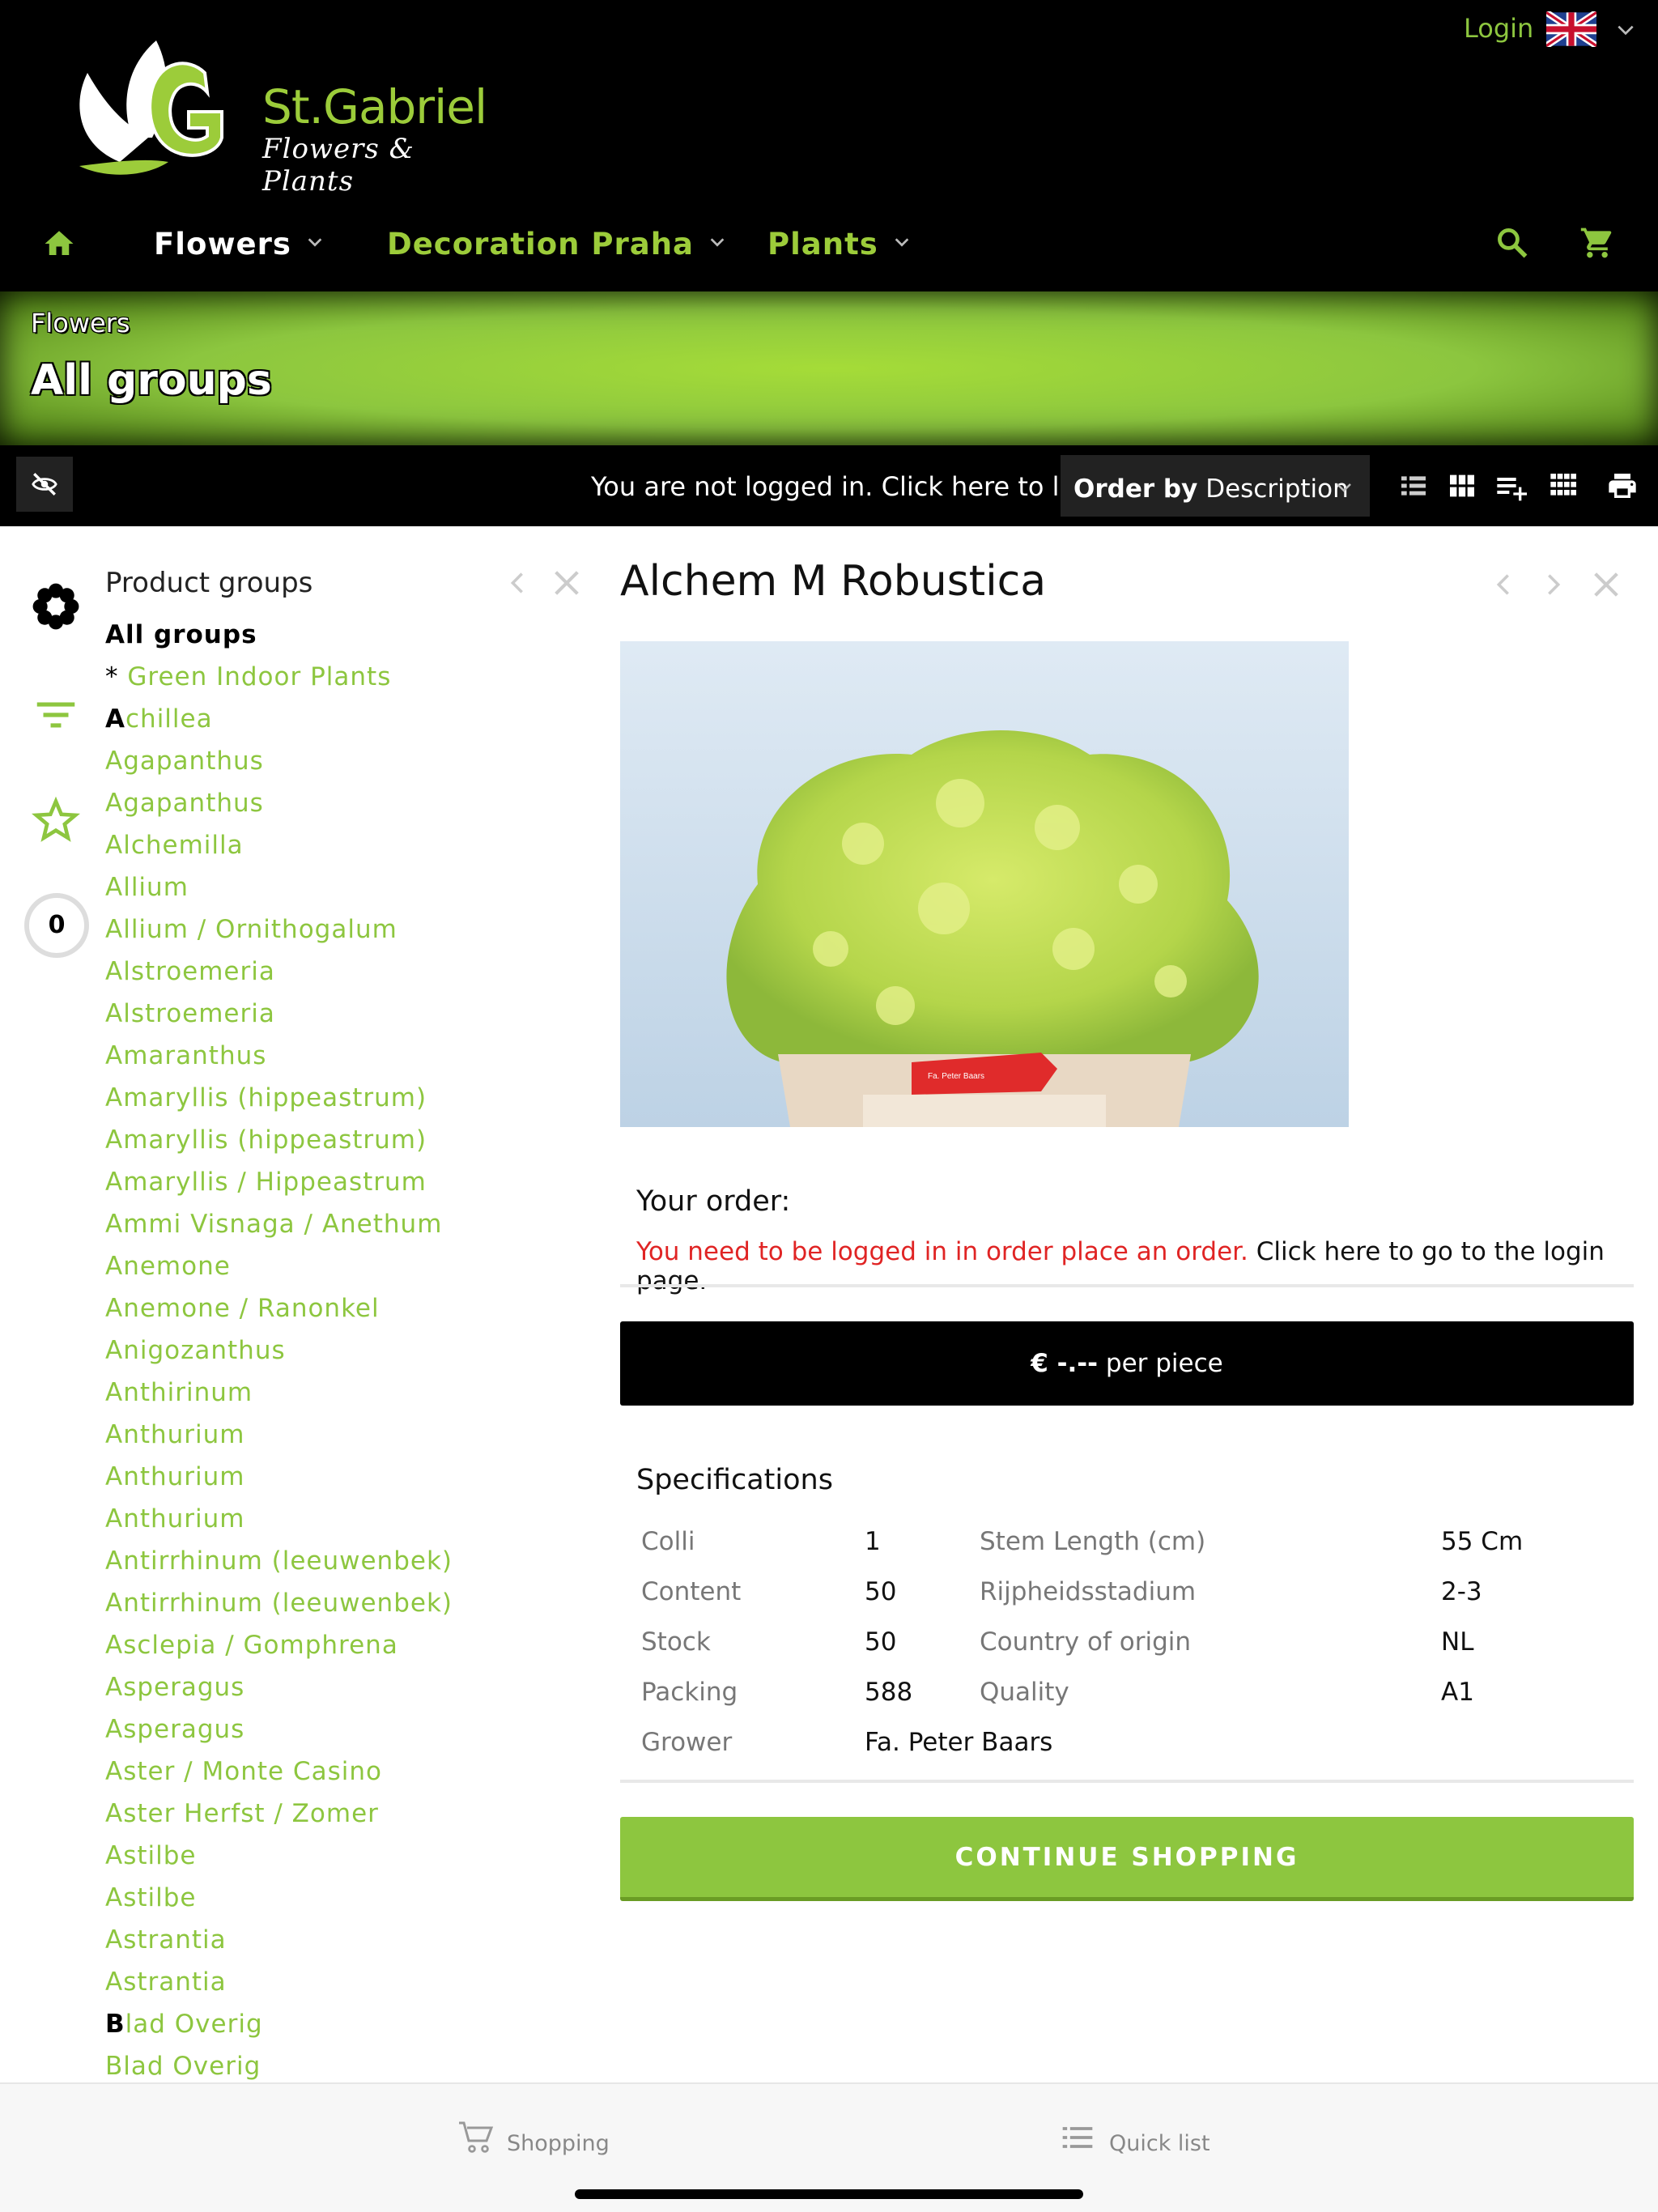 This screenshot has width=1658, height=2212. I want to click on breadcrumb: Flowers, so click(80, 323).